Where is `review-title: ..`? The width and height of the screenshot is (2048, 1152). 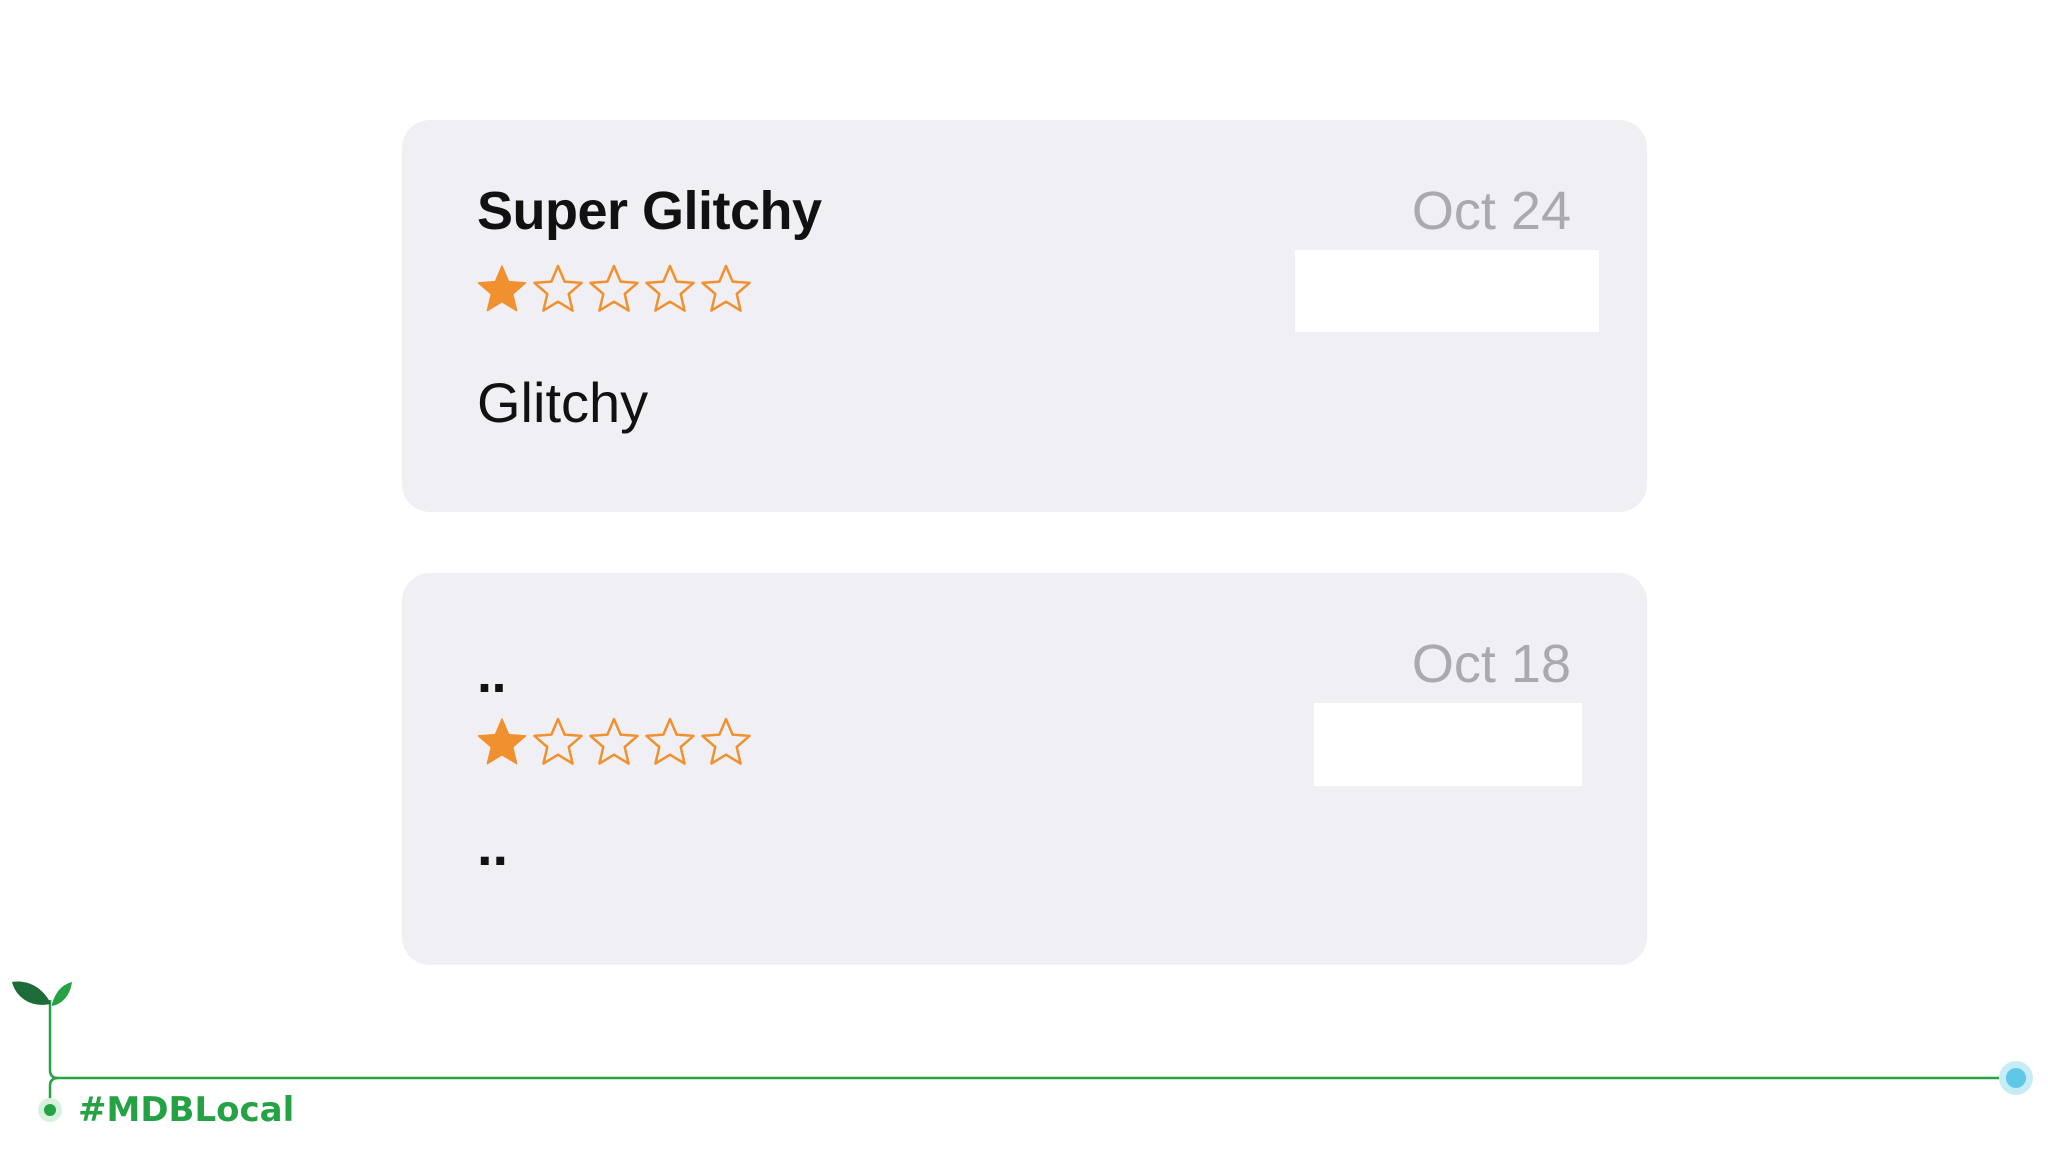 review-title: .. is located at coordinates (492, 674).